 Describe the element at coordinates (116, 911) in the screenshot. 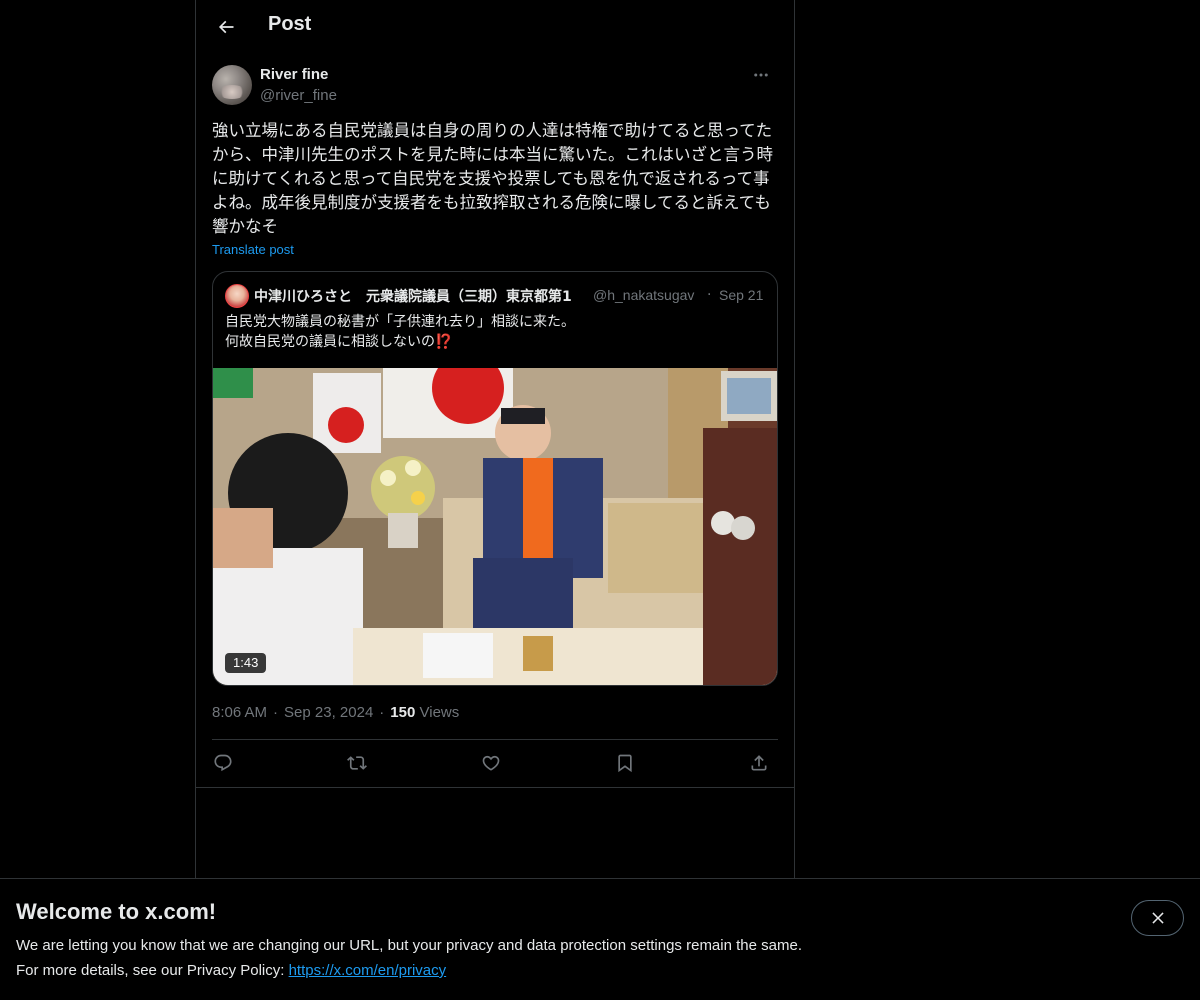

I see `banner-title: Welcome to x.com!` at that location.